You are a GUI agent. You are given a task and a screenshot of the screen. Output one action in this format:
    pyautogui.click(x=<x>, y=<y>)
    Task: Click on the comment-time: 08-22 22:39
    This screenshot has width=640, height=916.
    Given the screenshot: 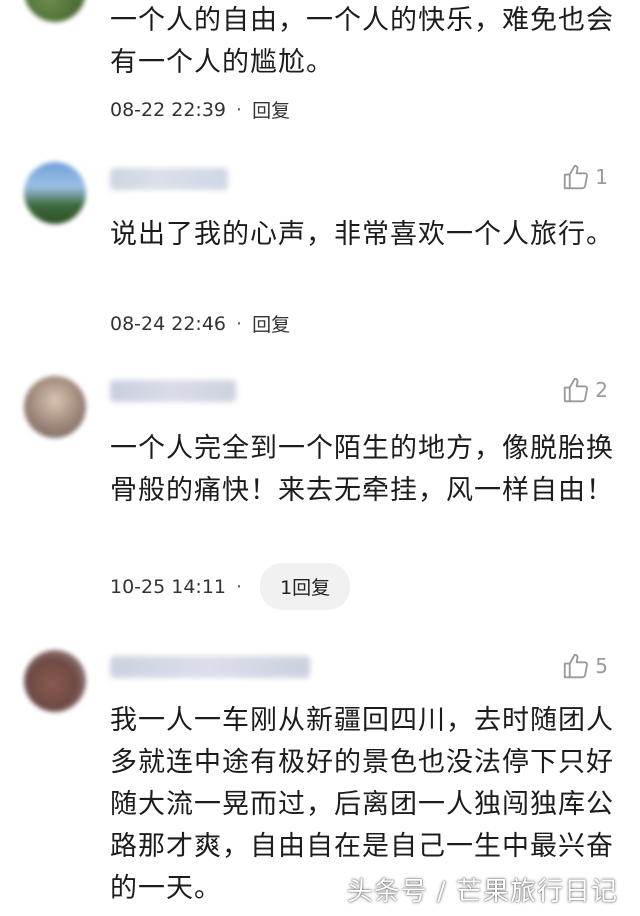 What is the action you would take?
    pyautogui.click(x=168, y=109)
    